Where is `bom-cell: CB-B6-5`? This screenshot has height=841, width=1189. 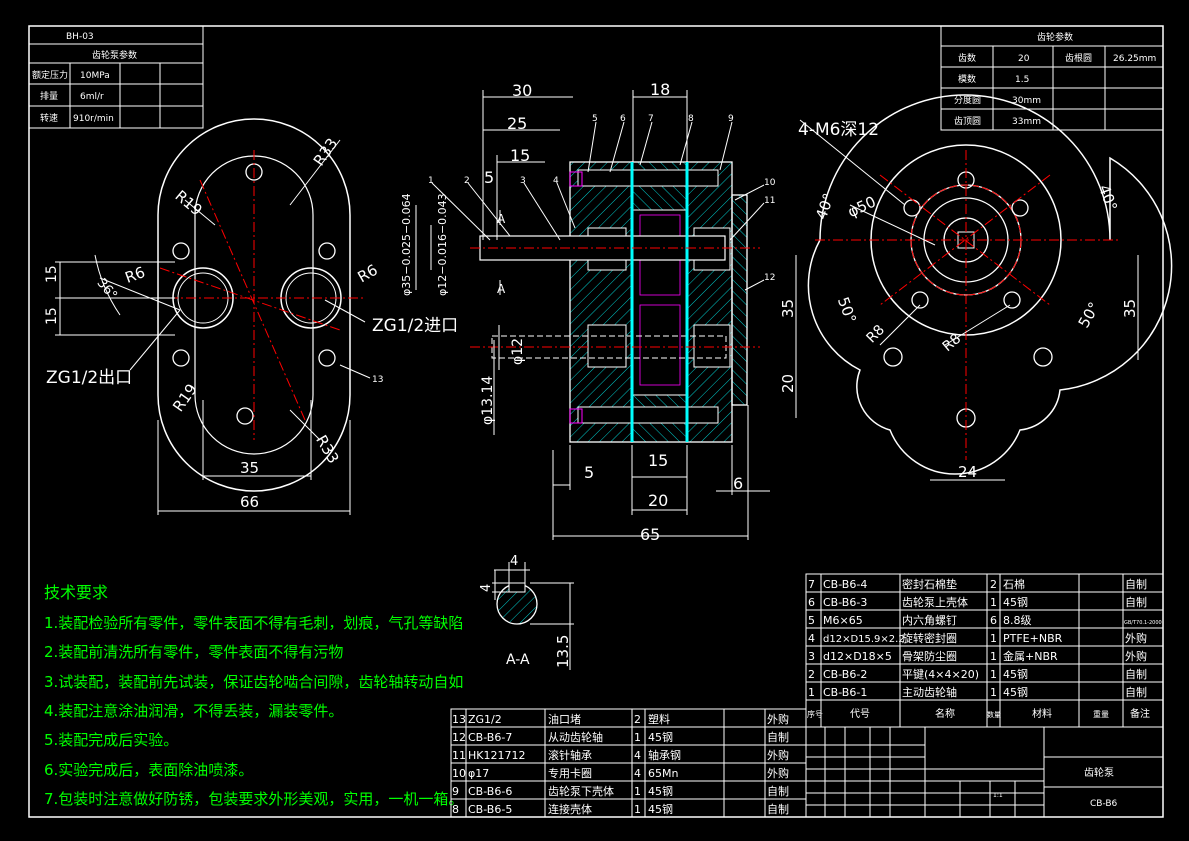
bom-cell: CB-B6-5 is located at coordinates (490, 809).